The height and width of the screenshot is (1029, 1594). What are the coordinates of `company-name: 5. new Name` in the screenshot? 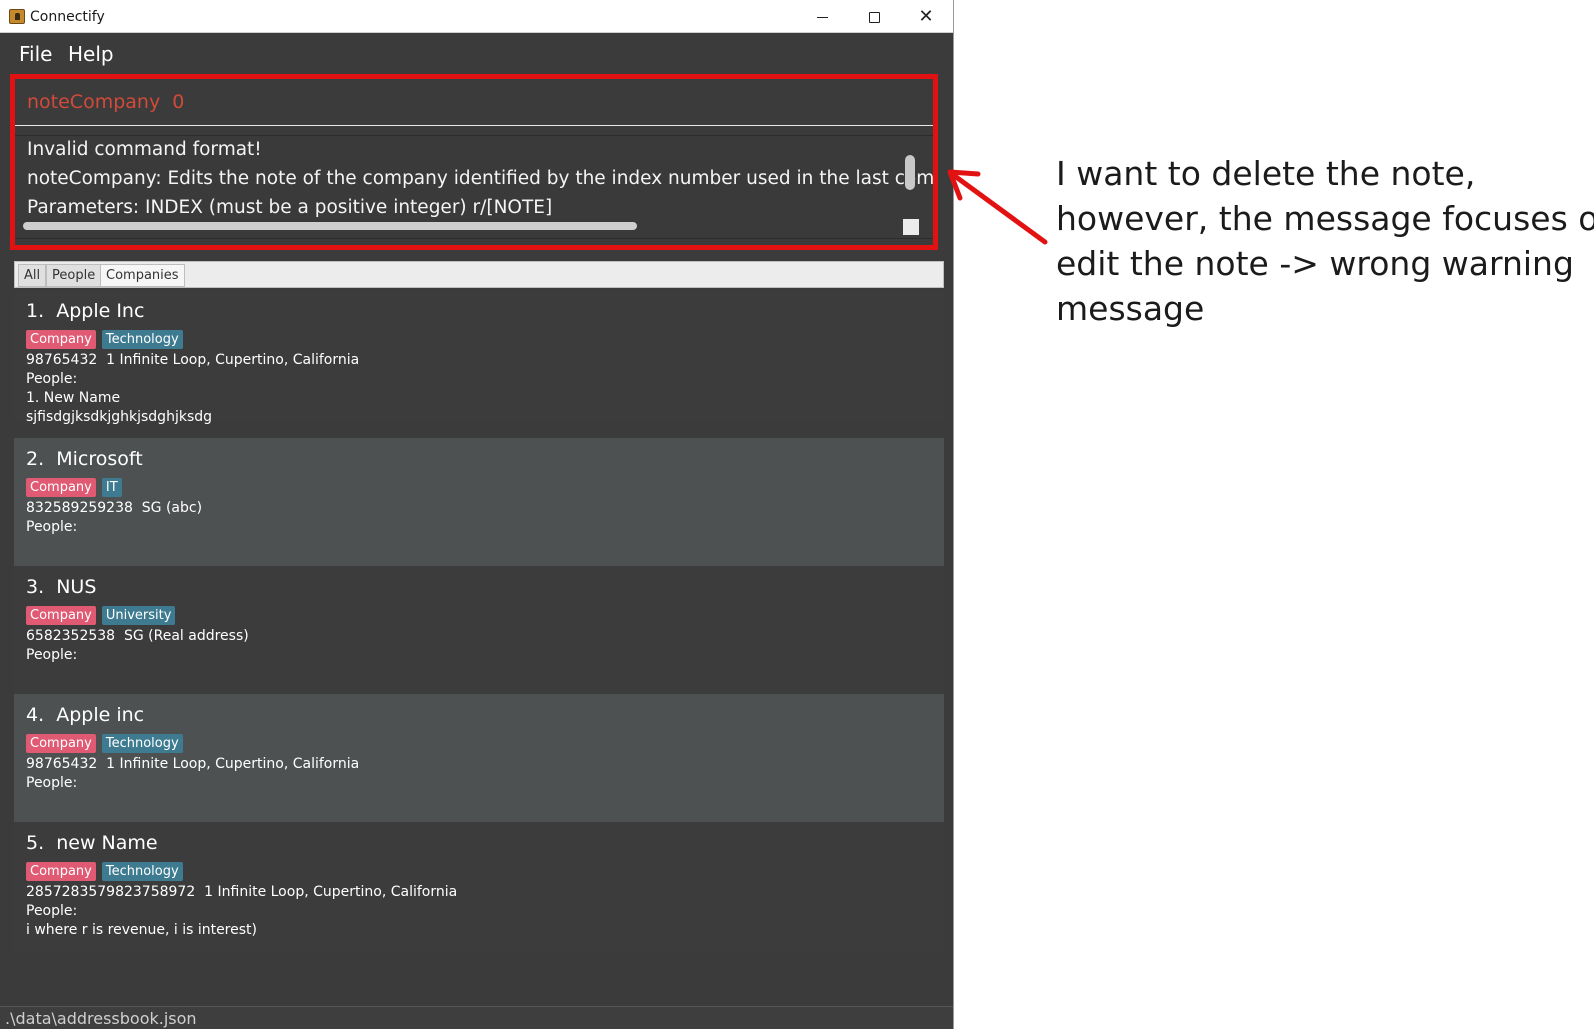 It's located at (92, 843).